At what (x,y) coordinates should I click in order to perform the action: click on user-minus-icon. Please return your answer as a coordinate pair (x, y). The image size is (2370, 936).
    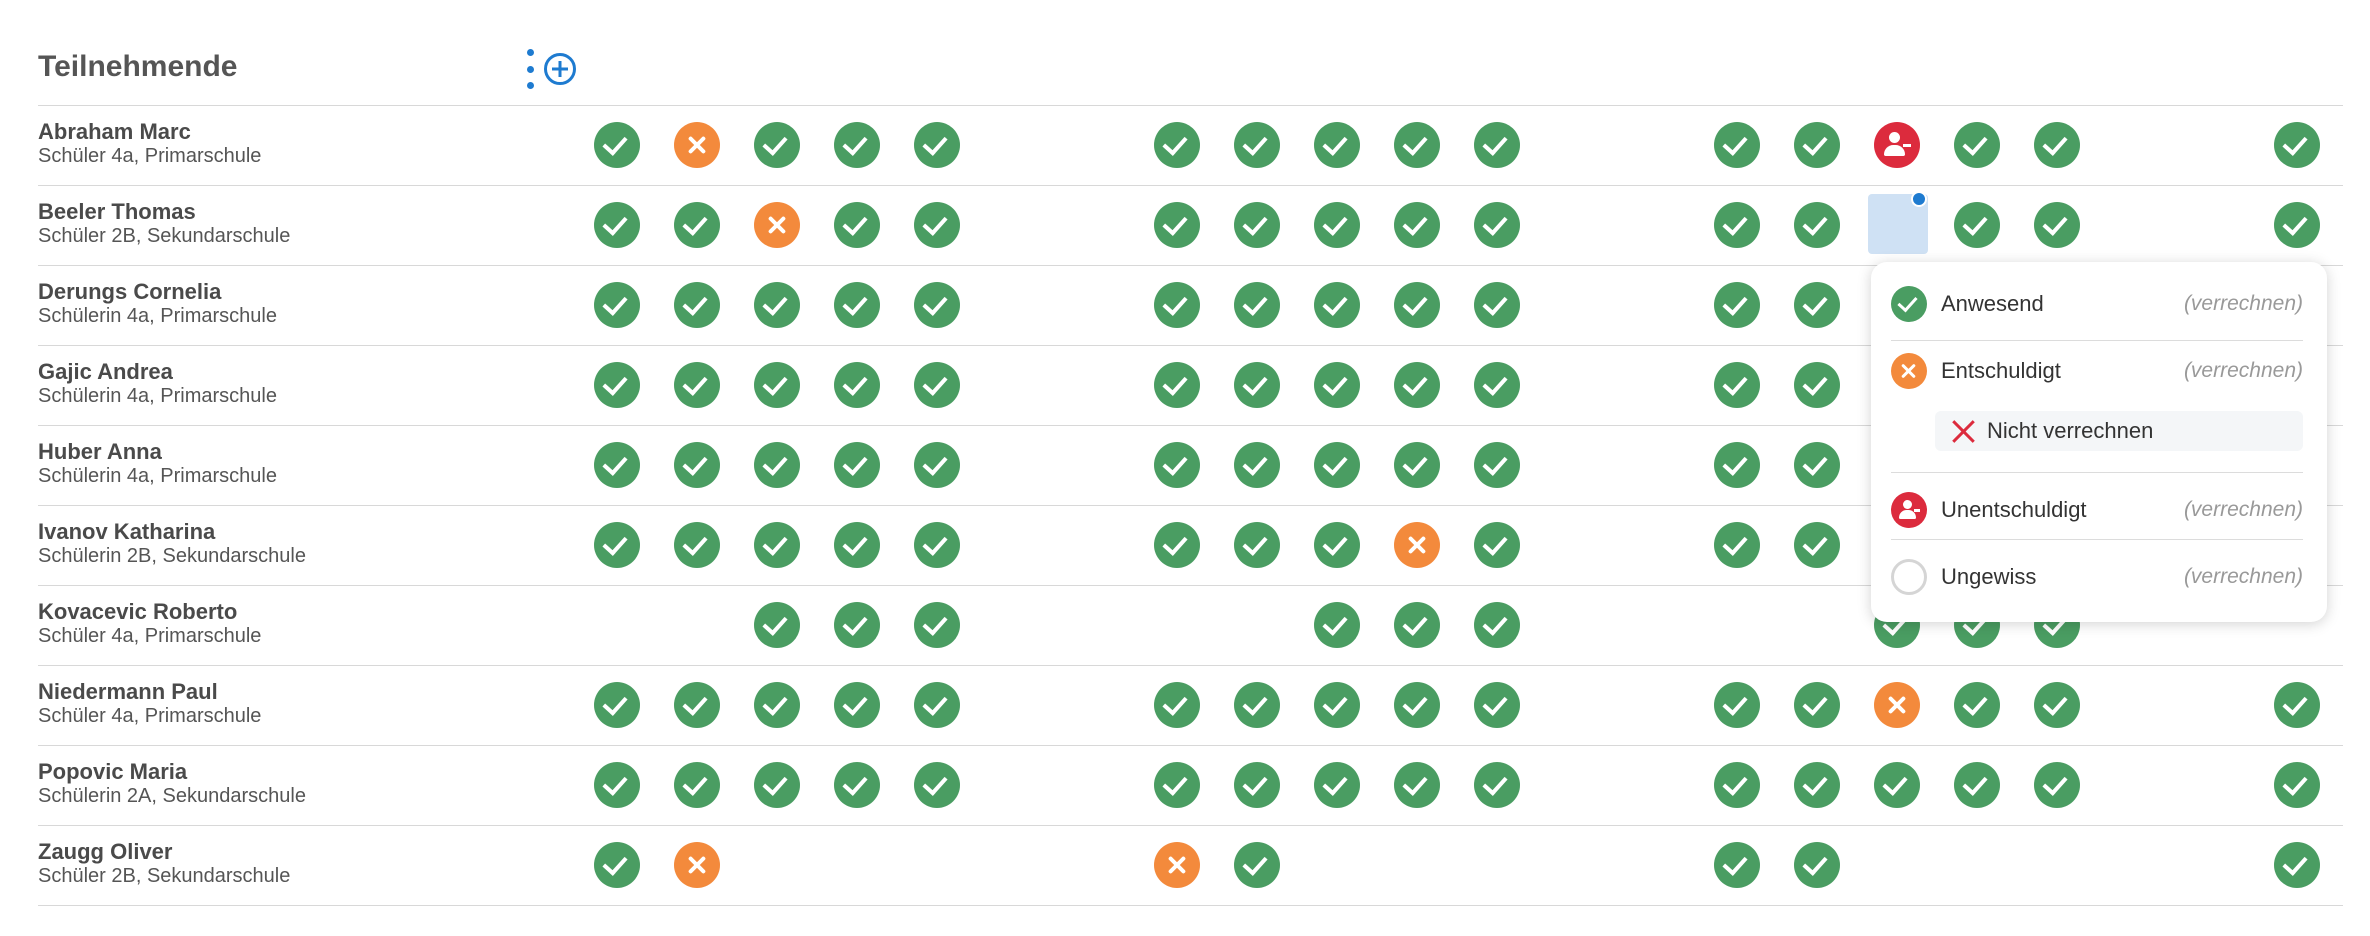
    Looking at the image, I should click on (1897, 145).